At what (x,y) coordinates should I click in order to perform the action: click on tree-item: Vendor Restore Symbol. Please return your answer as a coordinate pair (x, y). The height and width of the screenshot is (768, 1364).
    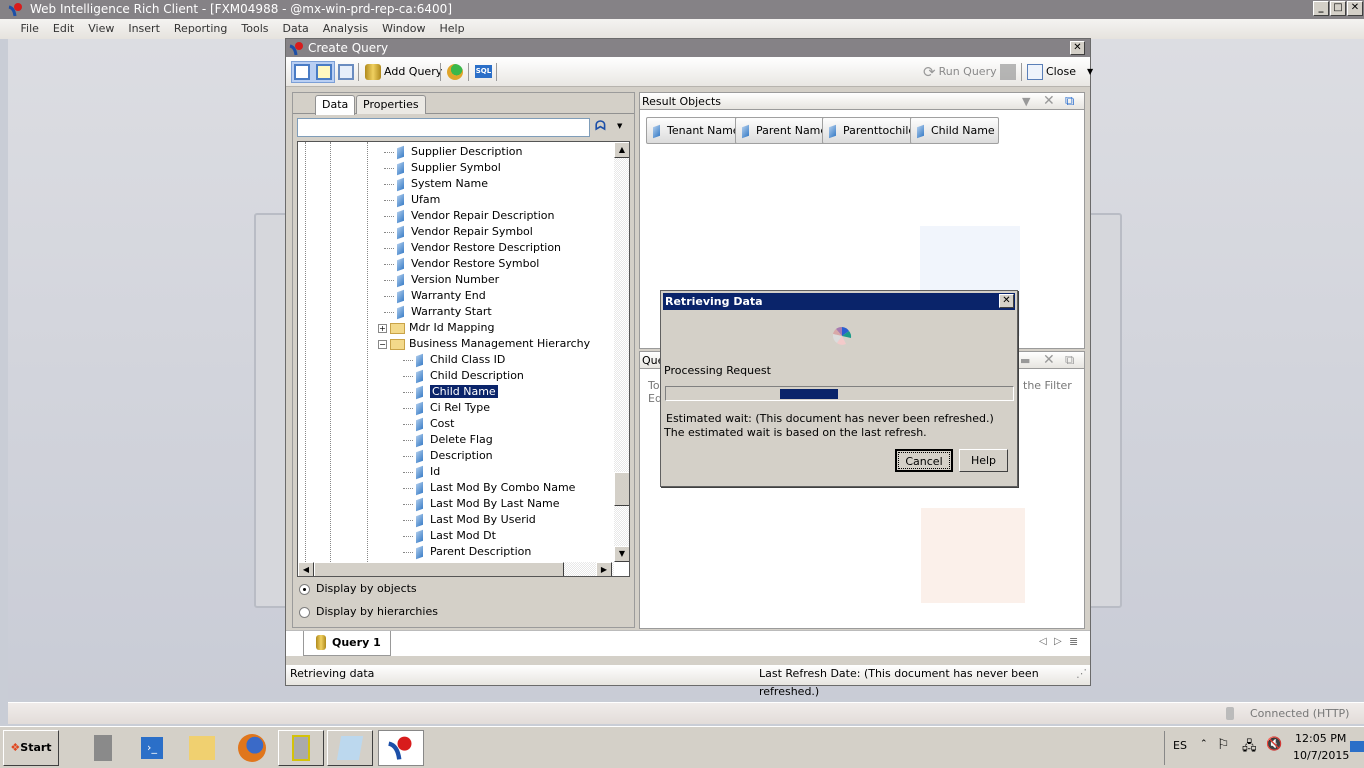
    Looking at the image, I should click on (461, 264).